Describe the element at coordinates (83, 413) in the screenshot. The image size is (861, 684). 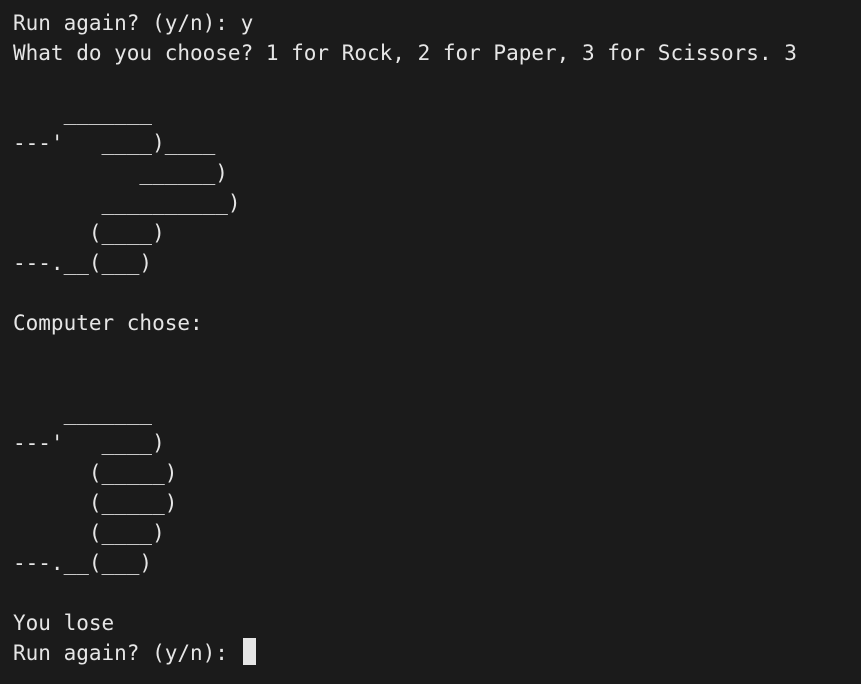
I see `computer-rock-art-line: _______` at that location.